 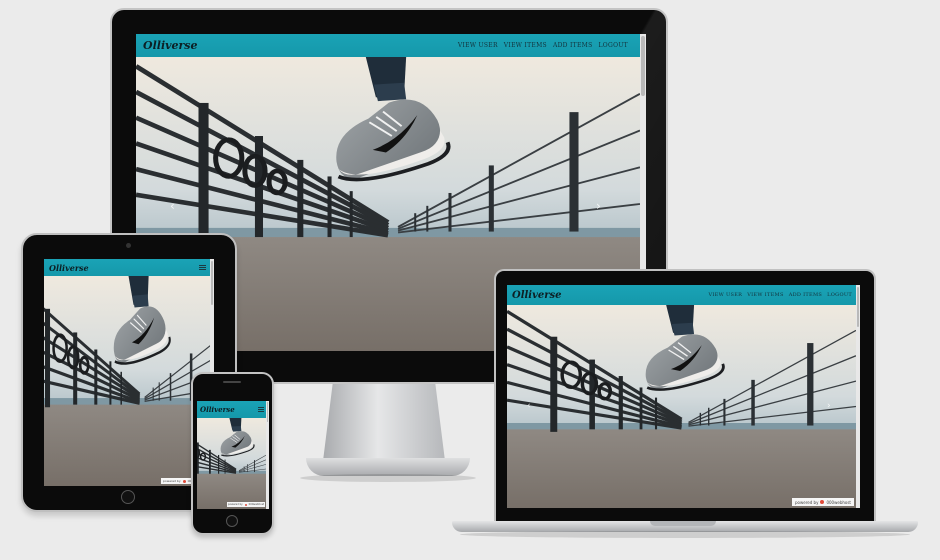 What do you see at coordinates (232, 382) in the screenshot?
I see `phone-speaker` at bounding box center [232, 382].